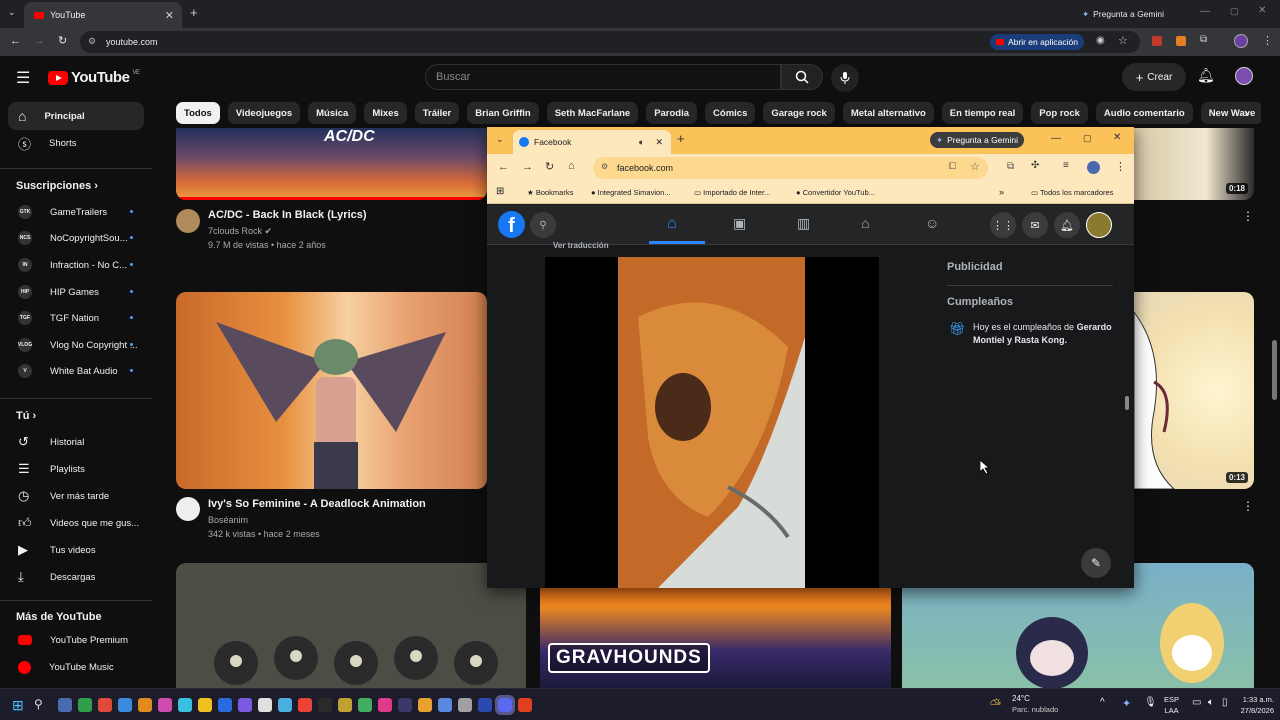  I want to click on more-bookmarks-icon: », so click(1001, 192).